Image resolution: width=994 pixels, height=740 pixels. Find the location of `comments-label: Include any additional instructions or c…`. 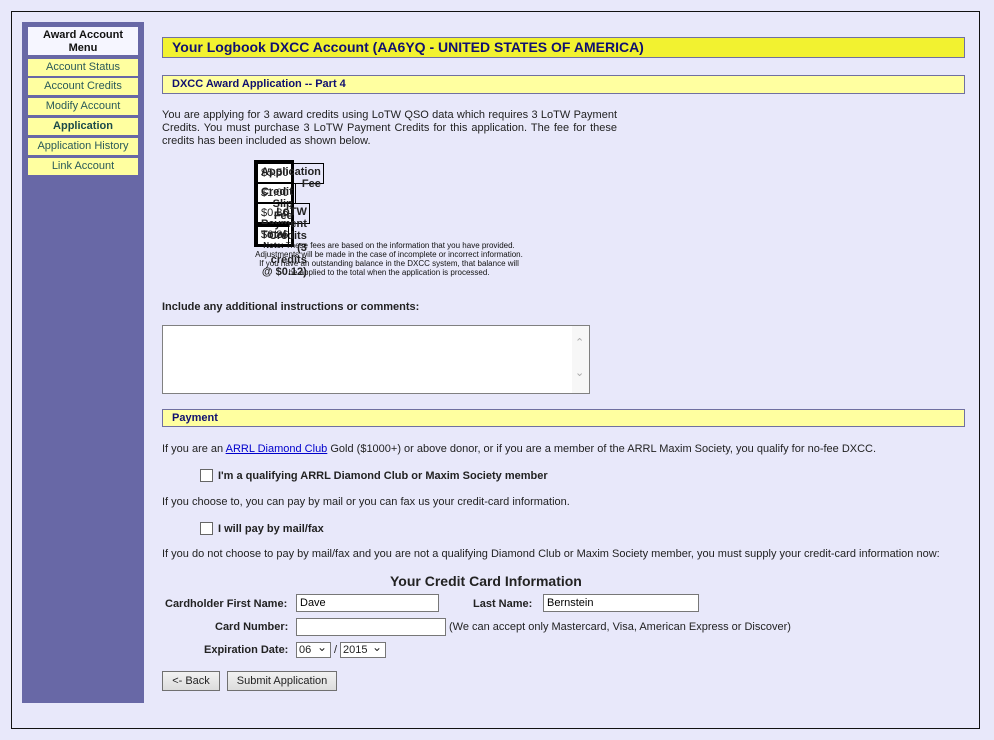

comments-label: Include any additional instructions or c… is located at coordinates (291, 307).